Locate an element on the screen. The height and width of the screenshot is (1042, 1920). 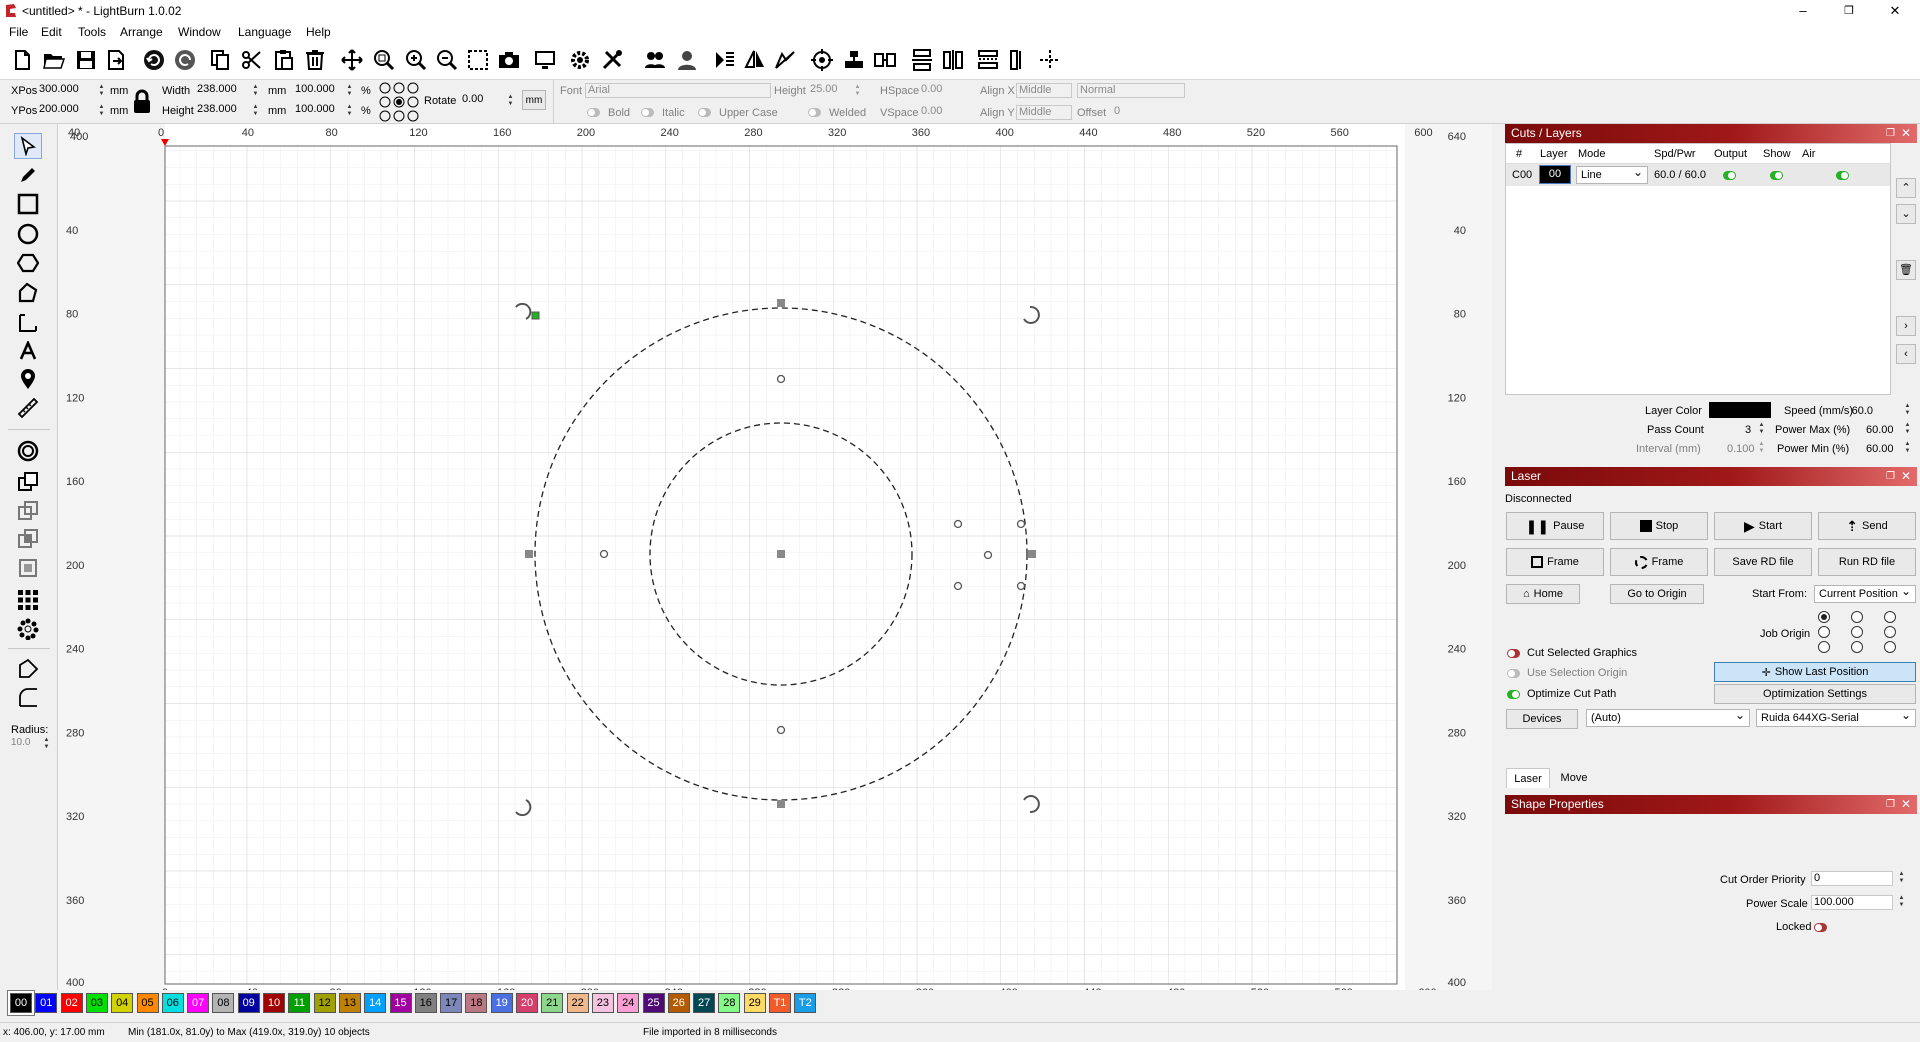
text-mode-select: Normal is located at coordinates (1131, 90).